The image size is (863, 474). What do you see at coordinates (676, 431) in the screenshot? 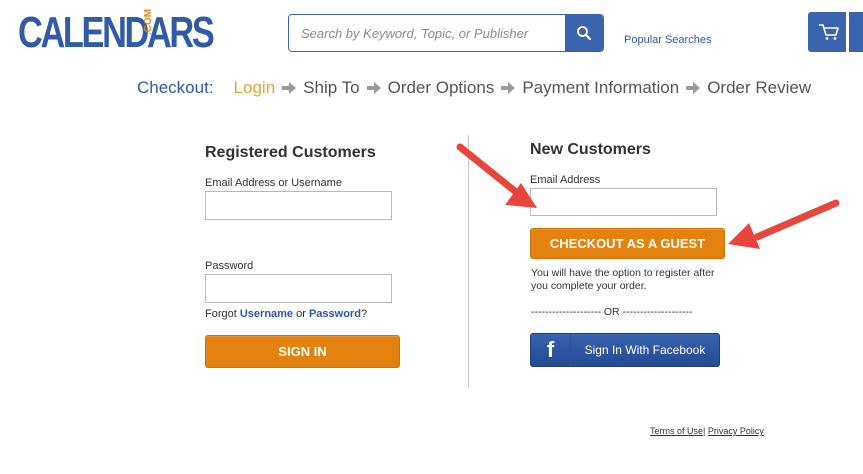
I see `terms-of-use-link: Terms of Use` at bounding box center [676, 431].